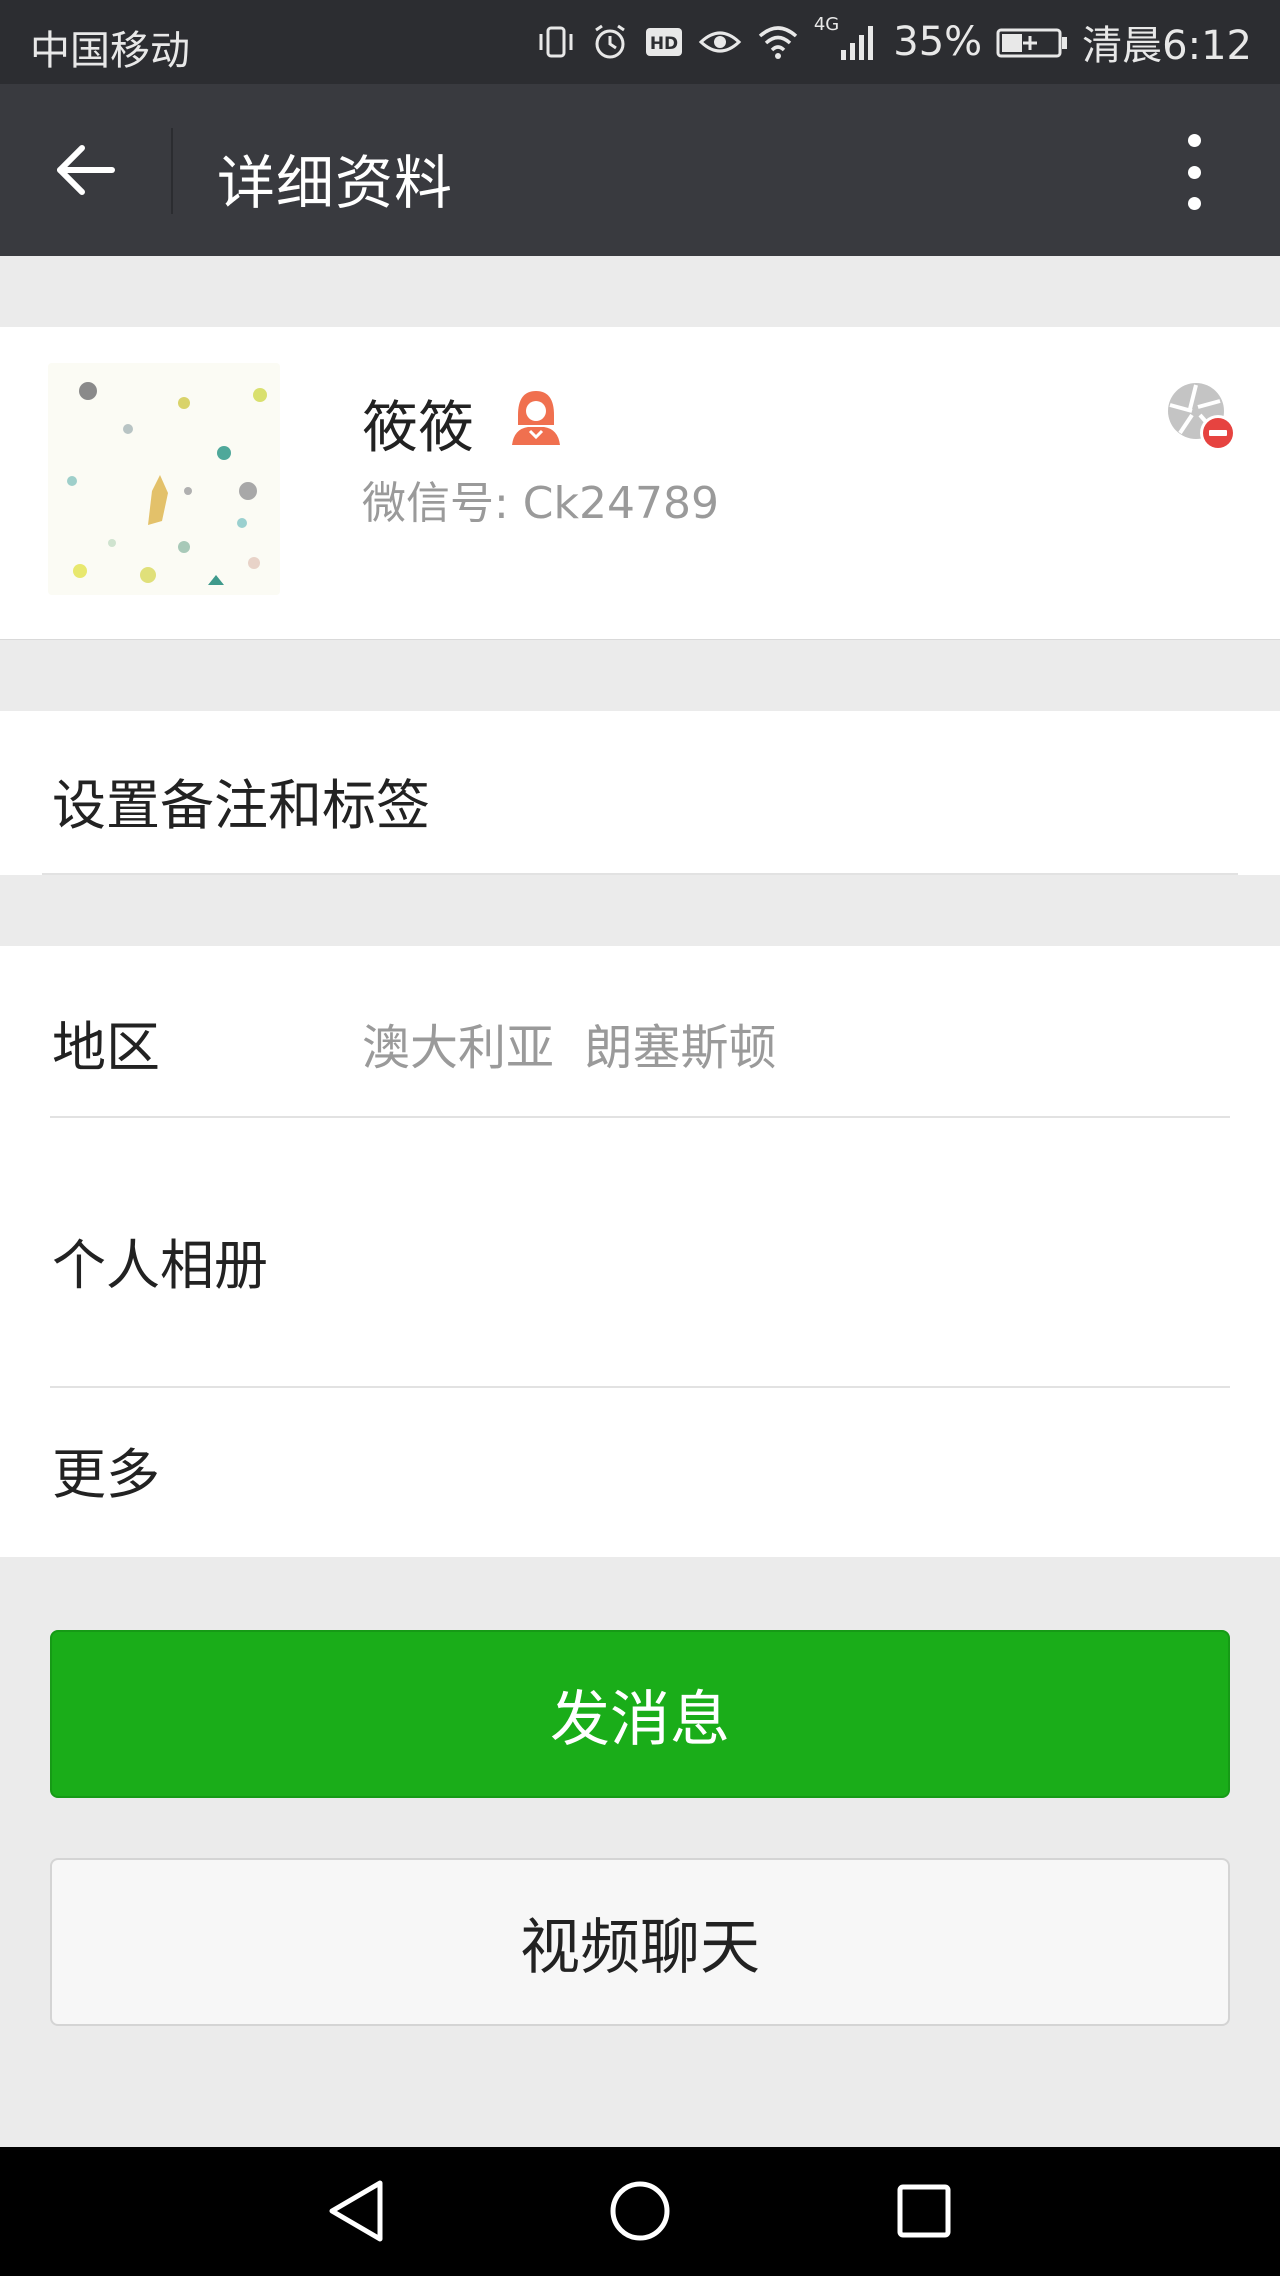 The width and height of the screenshot is (1280, 2276). I want to click on eye-icon, so click(720, 42).